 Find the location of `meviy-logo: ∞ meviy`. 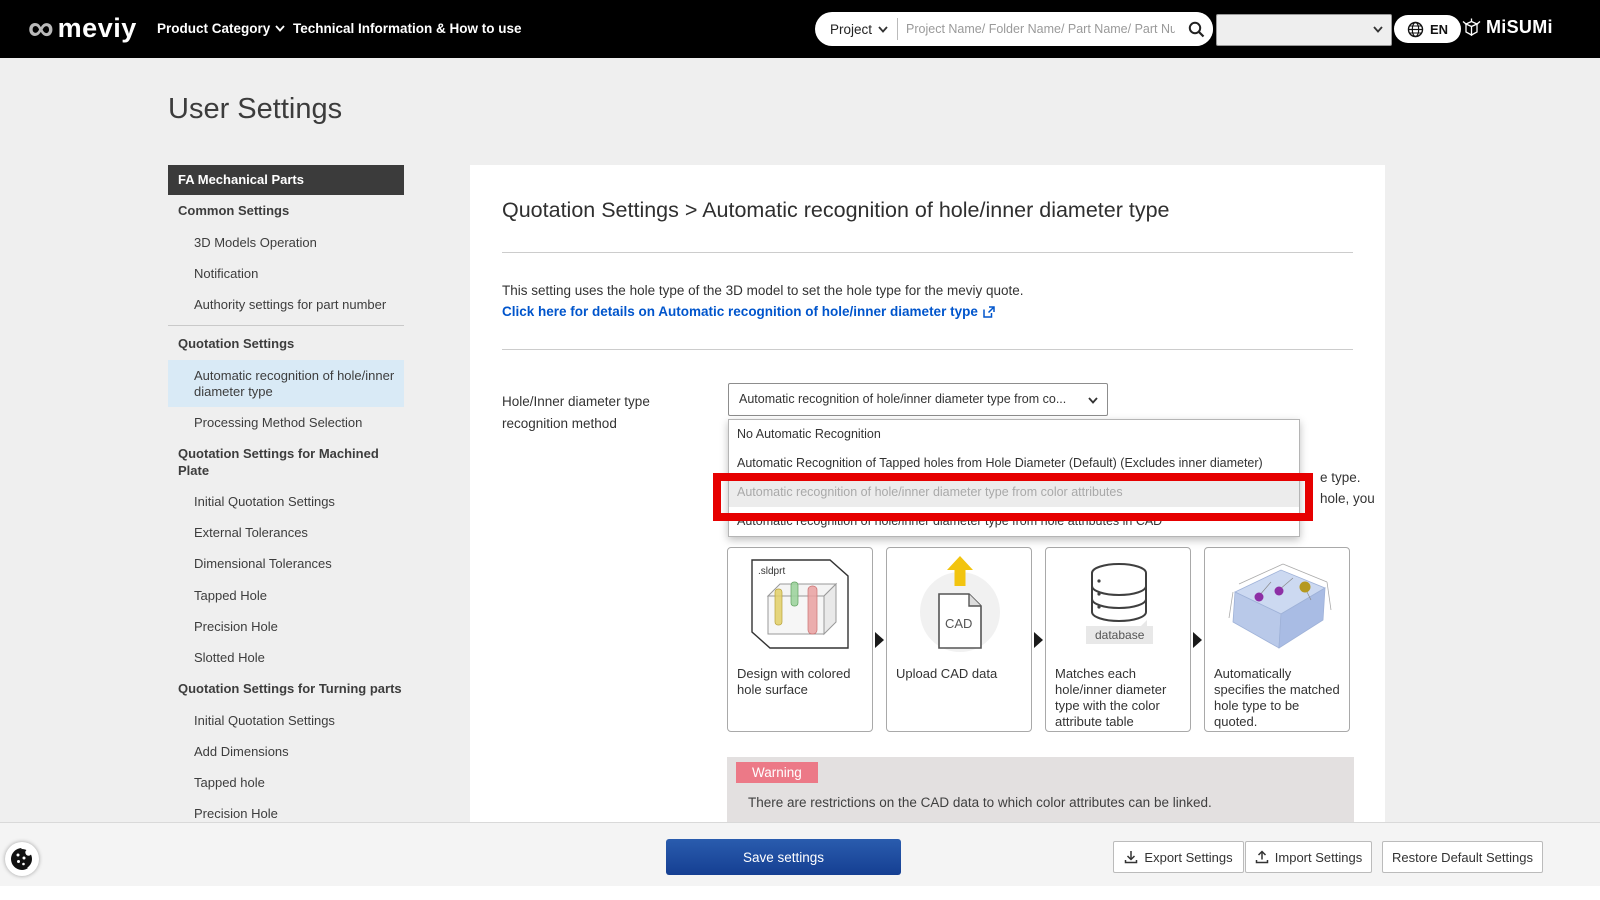

meviy-logo: ∞ meviy is located at coordinates (82, 27).